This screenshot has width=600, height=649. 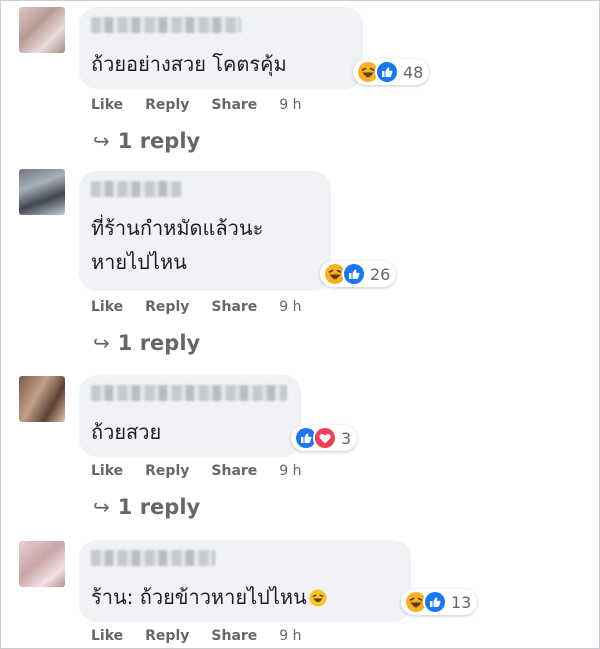 I want to click on comment-text: ร้าน: ถ้วยข้าวหายไปไหน, so click(x=209, y=597).